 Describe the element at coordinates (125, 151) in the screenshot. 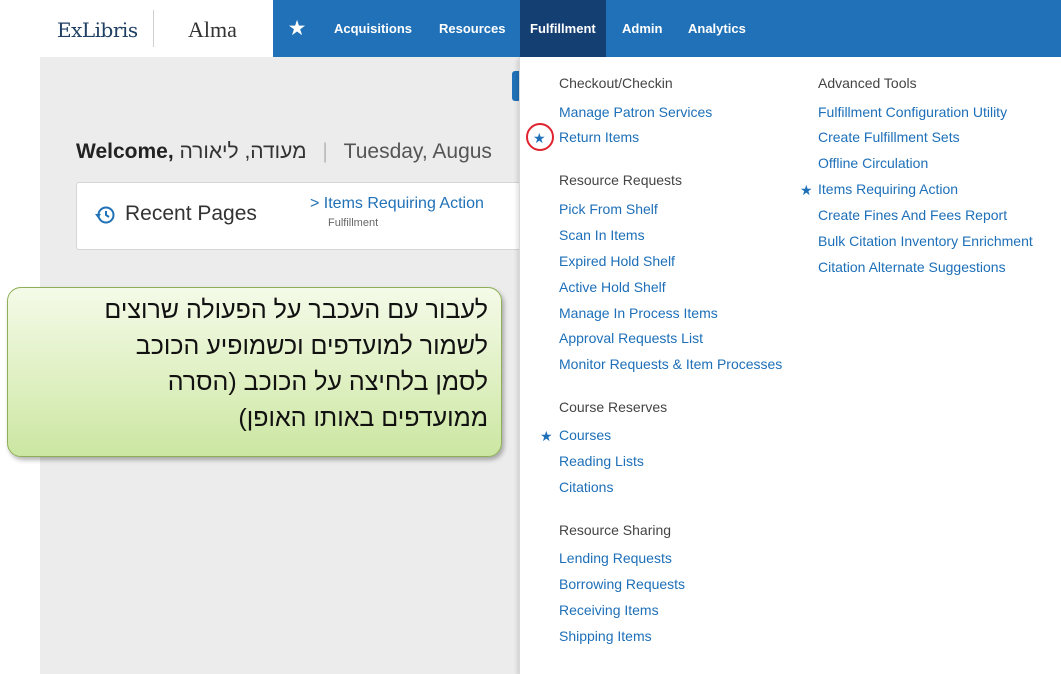

I see `welcome-greeting: Welcome,` at that location.